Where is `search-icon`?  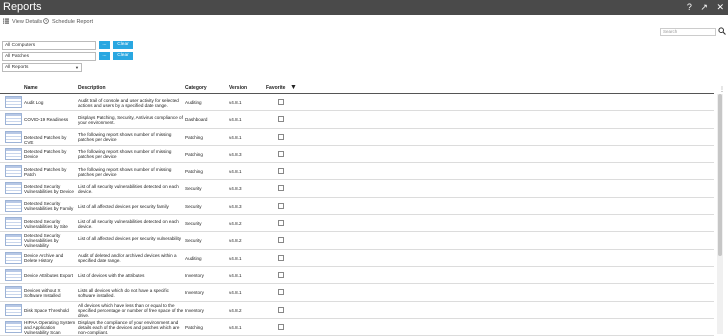 search-icon is located at coordinates (722, 32).